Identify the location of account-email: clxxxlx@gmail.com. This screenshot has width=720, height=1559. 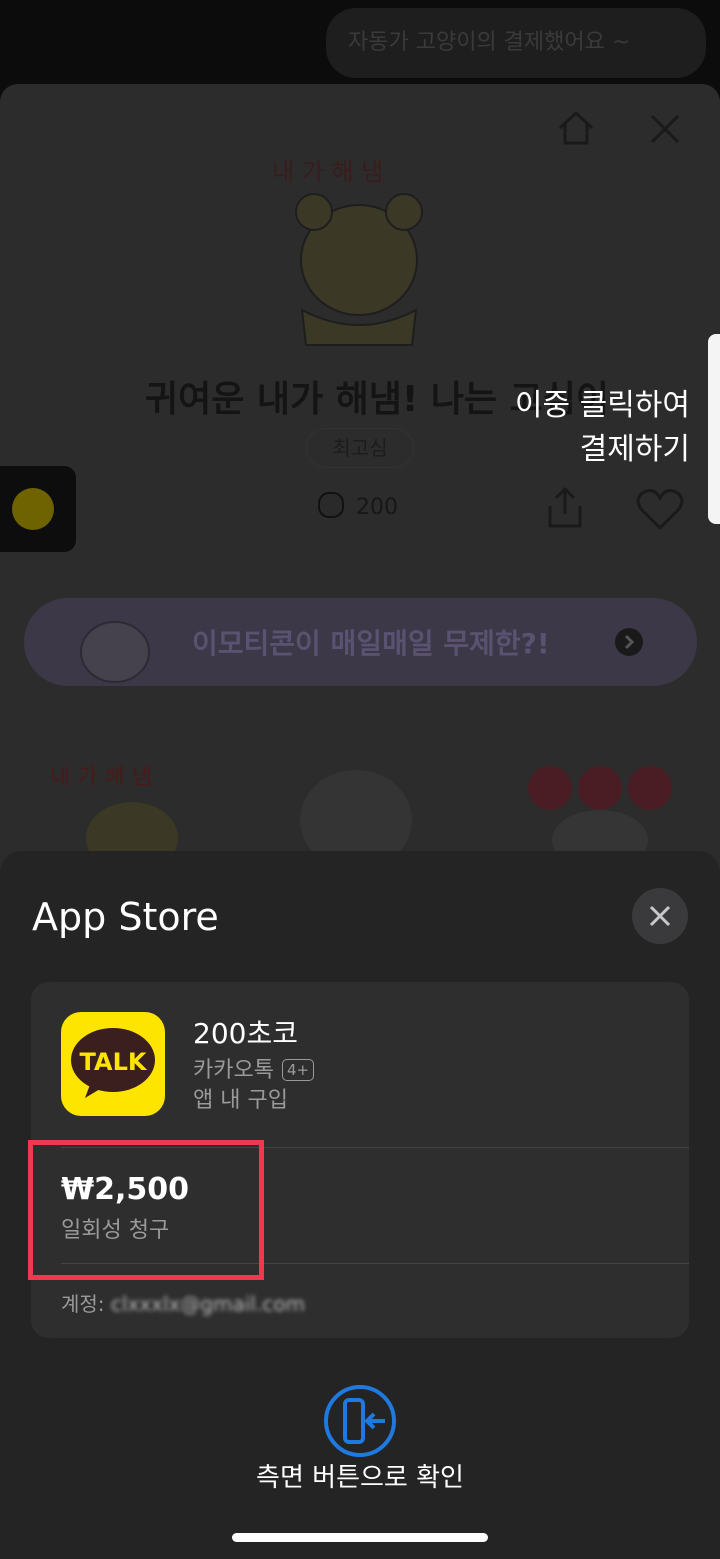
(207, 1304).